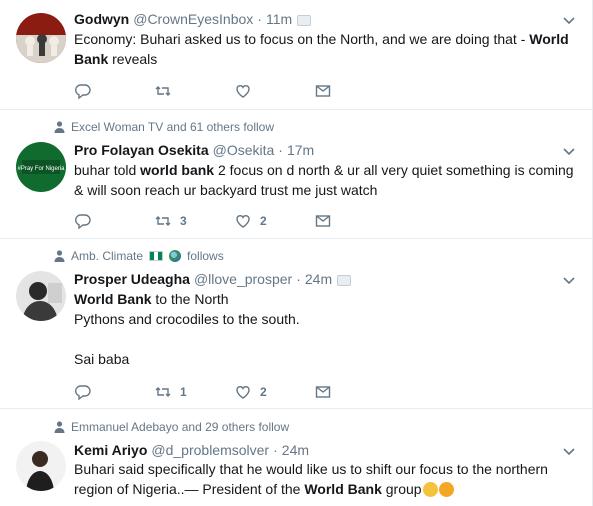 This screenshot has height=506, width=593. I want to click on tweet-header: Pro Folayan Osekita @Osekita · 17m, so click(194, 150).